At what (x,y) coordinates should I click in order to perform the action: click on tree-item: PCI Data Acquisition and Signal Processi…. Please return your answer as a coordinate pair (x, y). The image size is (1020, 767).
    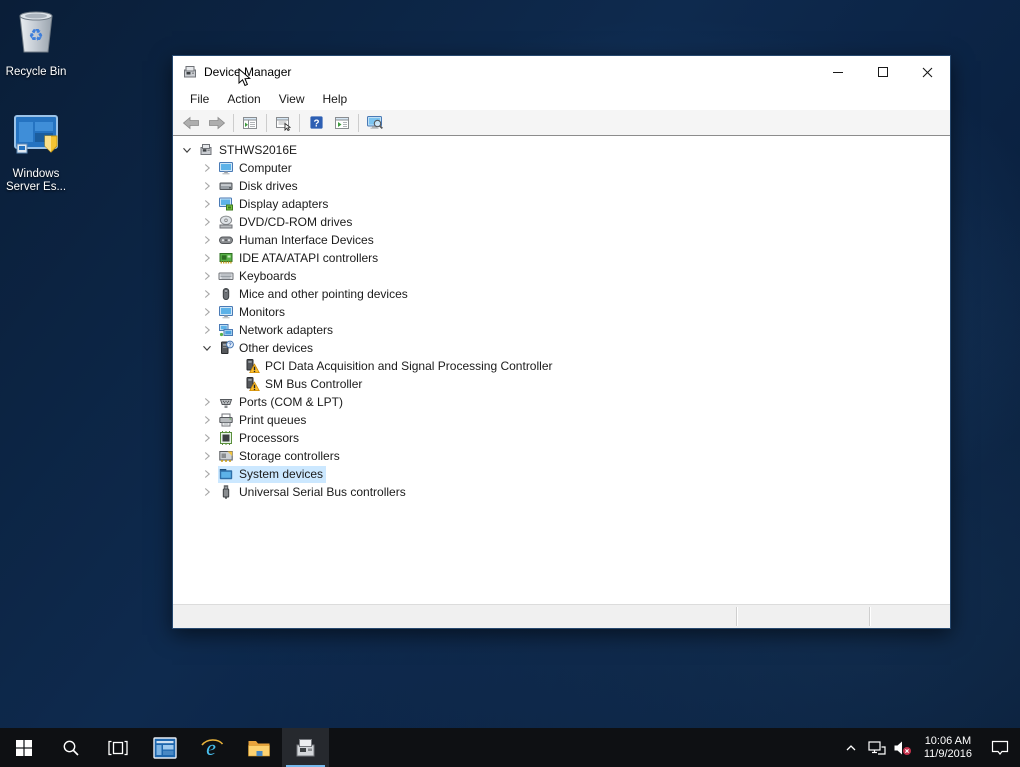
    Looking at the image, I should click on (561, 366).